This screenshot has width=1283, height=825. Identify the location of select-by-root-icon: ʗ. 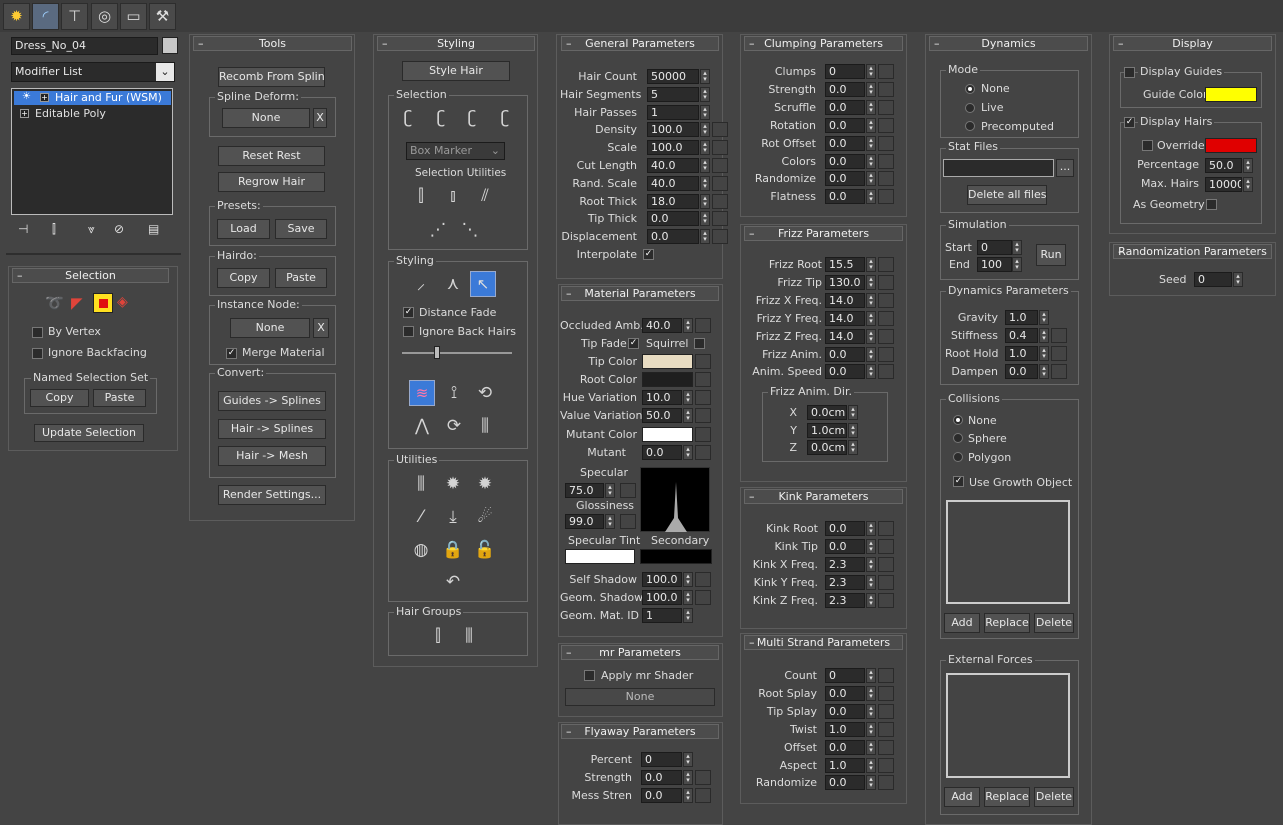
(505, 118).